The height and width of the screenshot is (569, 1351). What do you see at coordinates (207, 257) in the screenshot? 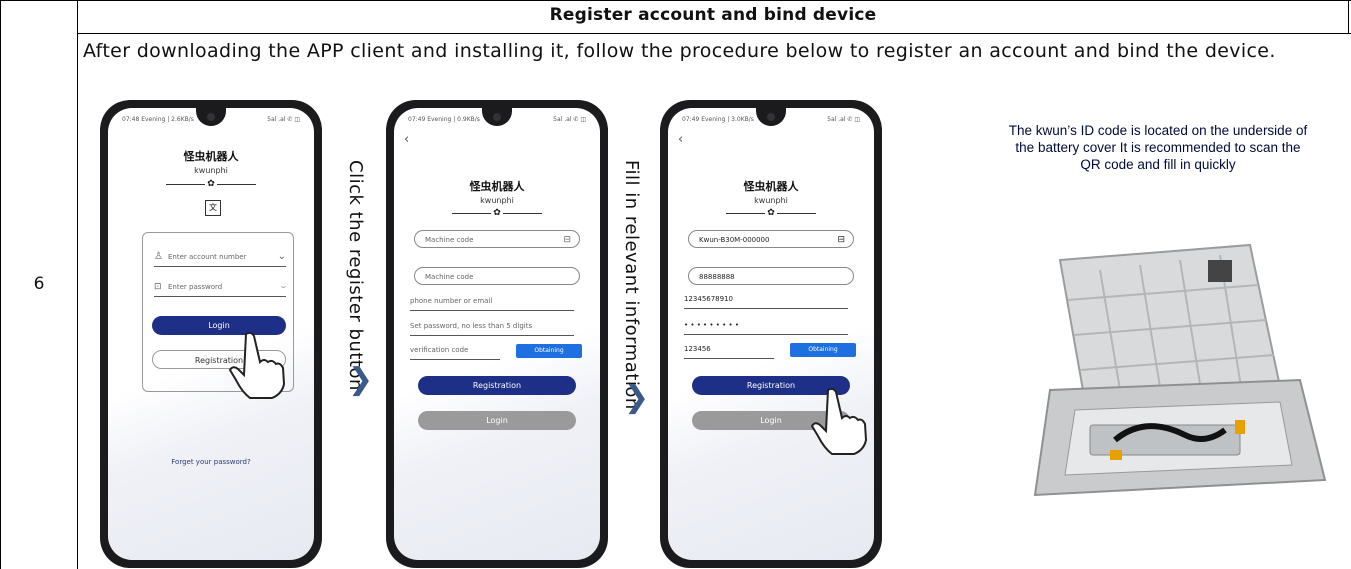
I see `account-placeholder: Enter account number` at bounding box center [207, 257].